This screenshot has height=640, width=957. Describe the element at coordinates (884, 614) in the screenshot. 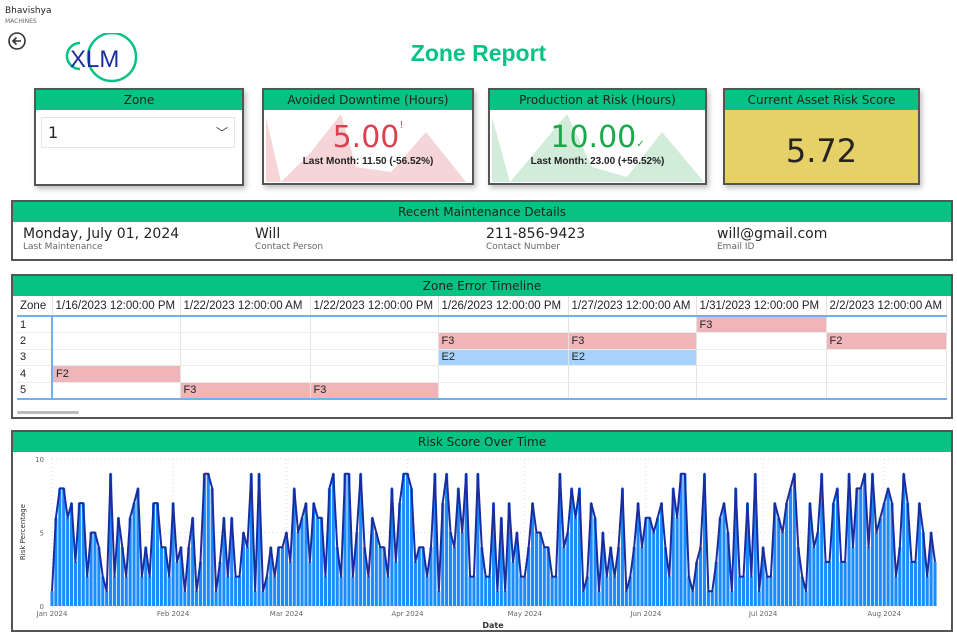

I see `x-tick-label: Aug 2024` at that location.